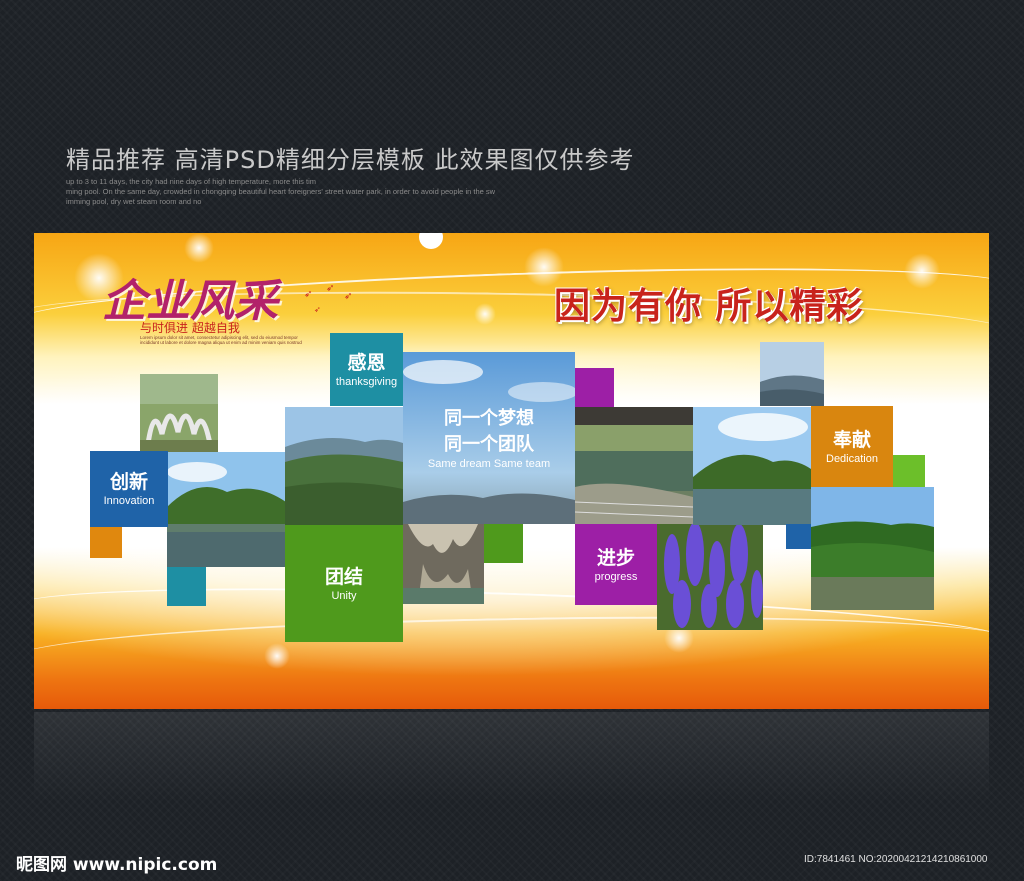  What do you see at coordinates (190, 328) in the screenshot?
I see `logo-subtitle: 与时俱进 超越自我` at bounding box center [190, 328].